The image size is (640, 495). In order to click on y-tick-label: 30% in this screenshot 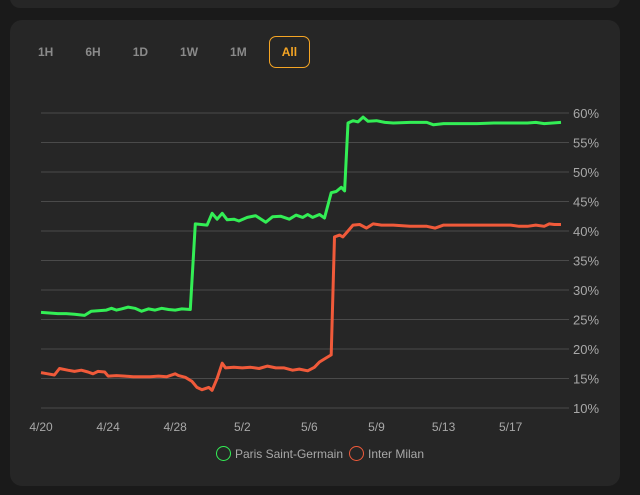, I will do `click(586, 290)`.